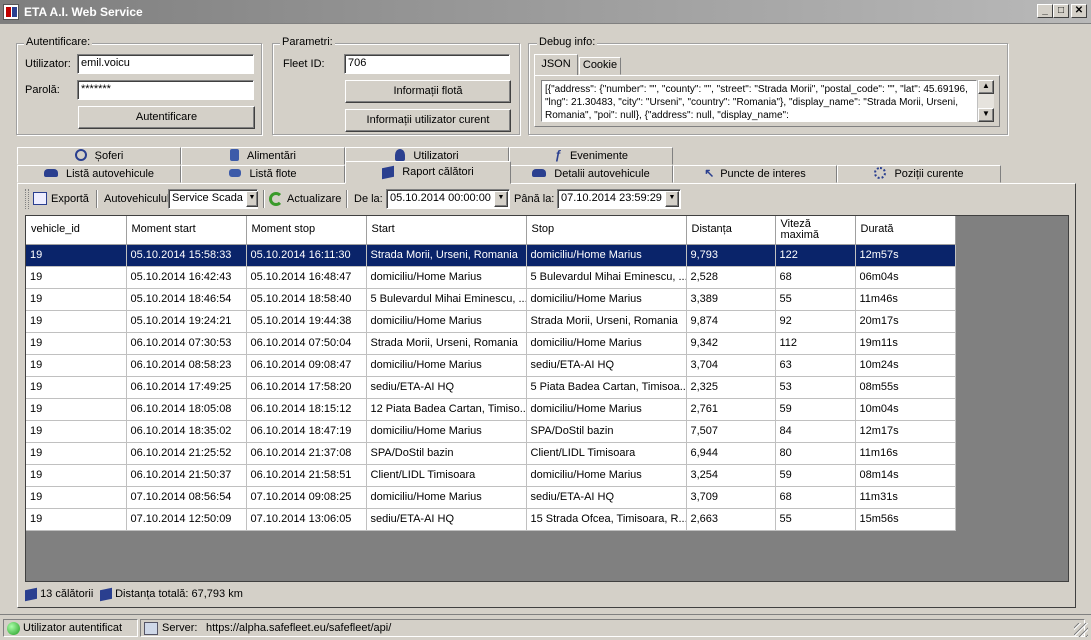  Describe the element at coordinates (731, 343) in the screenshot. I see `table-cell: 9,342` at that location.